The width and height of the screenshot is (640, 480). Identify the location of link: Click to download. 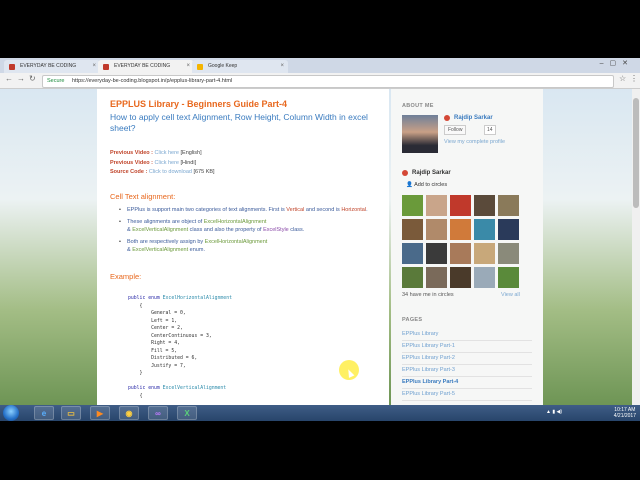
(170, 172).